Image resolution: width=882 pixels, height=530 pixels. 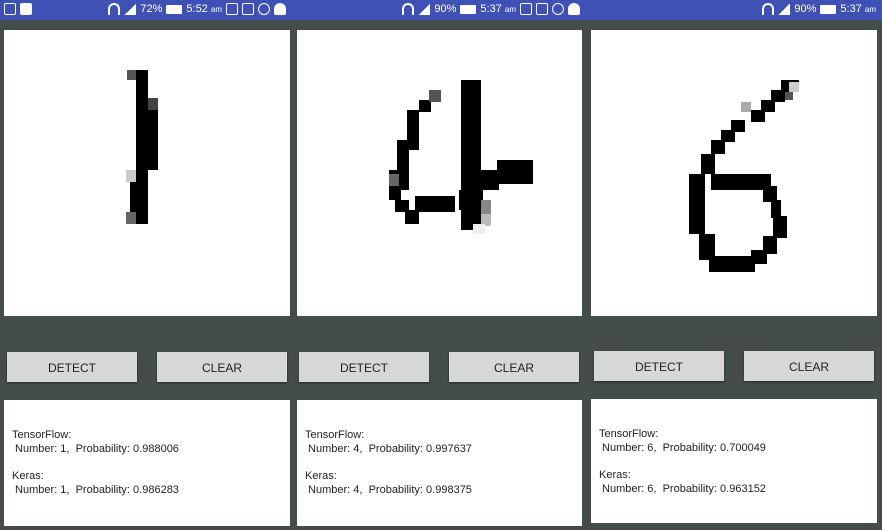 What do you see at coordinates (10, 9) in the screenshot?
I see `app-notification-icon` at bounding box center [10, 9].